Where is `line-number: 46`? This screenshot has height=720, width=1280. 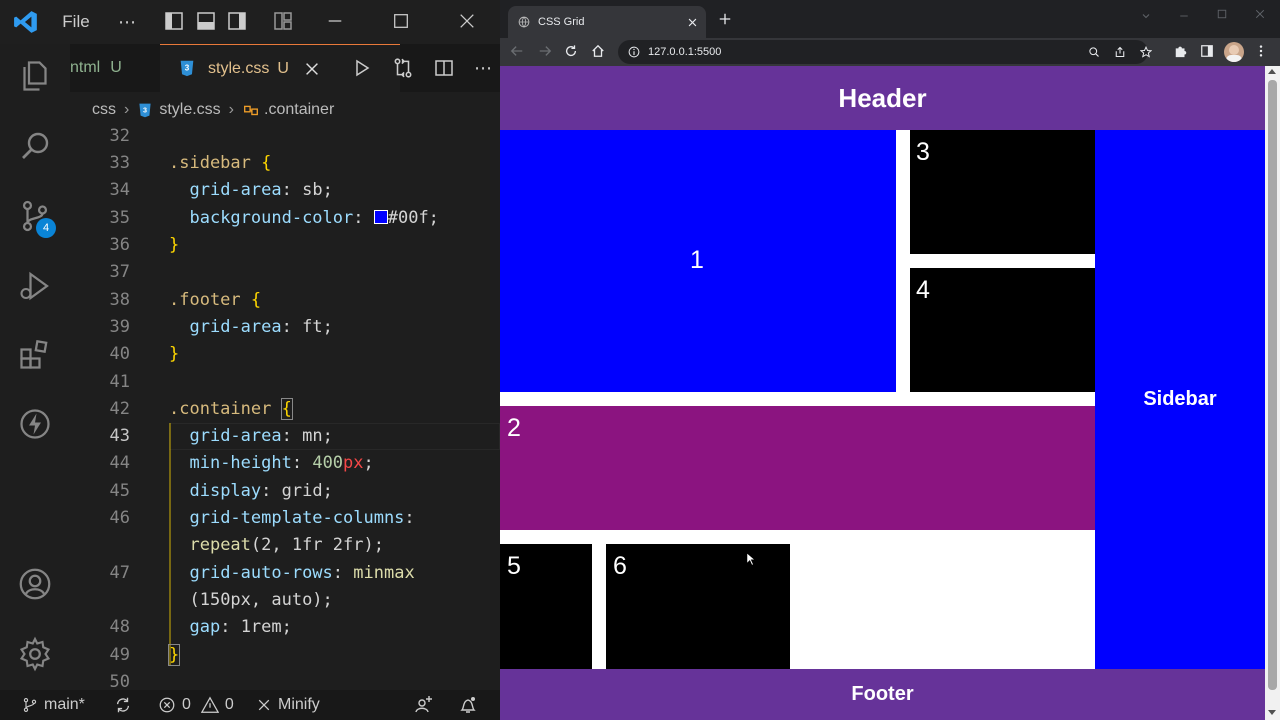
line-number: 46 is located at coordinates (119, 518).